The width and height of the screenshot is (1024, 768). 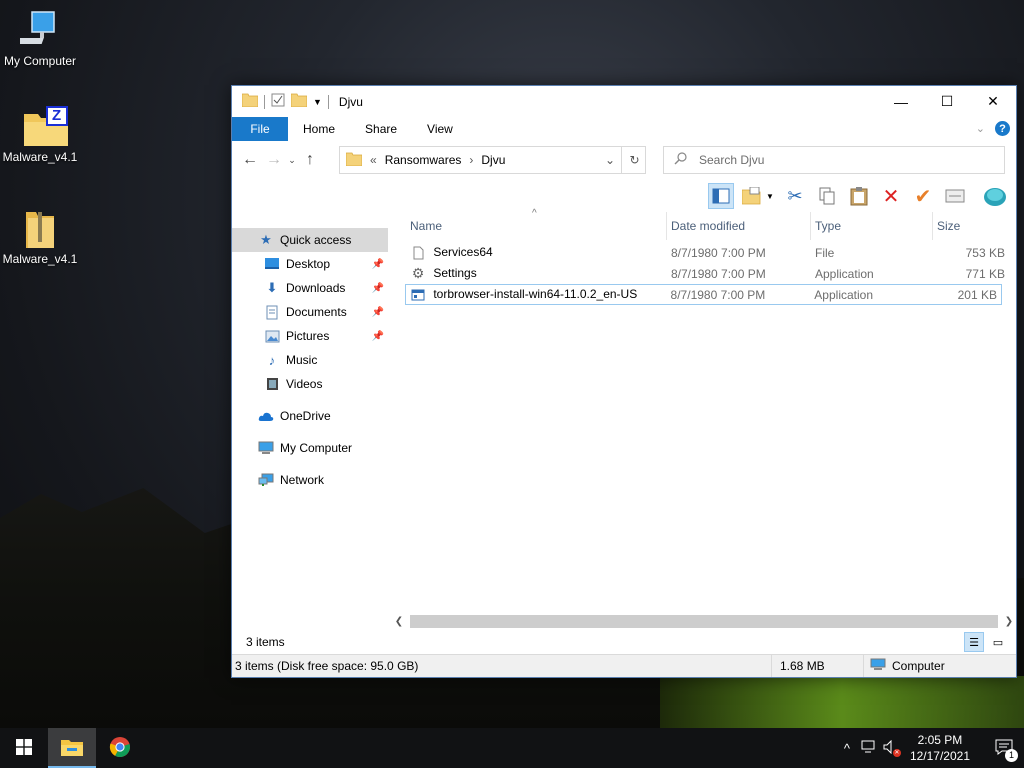 What do you see at coordinates (272, 264) in the screenshot?
I see `desktop-icon` at bounding box center [272, 264].